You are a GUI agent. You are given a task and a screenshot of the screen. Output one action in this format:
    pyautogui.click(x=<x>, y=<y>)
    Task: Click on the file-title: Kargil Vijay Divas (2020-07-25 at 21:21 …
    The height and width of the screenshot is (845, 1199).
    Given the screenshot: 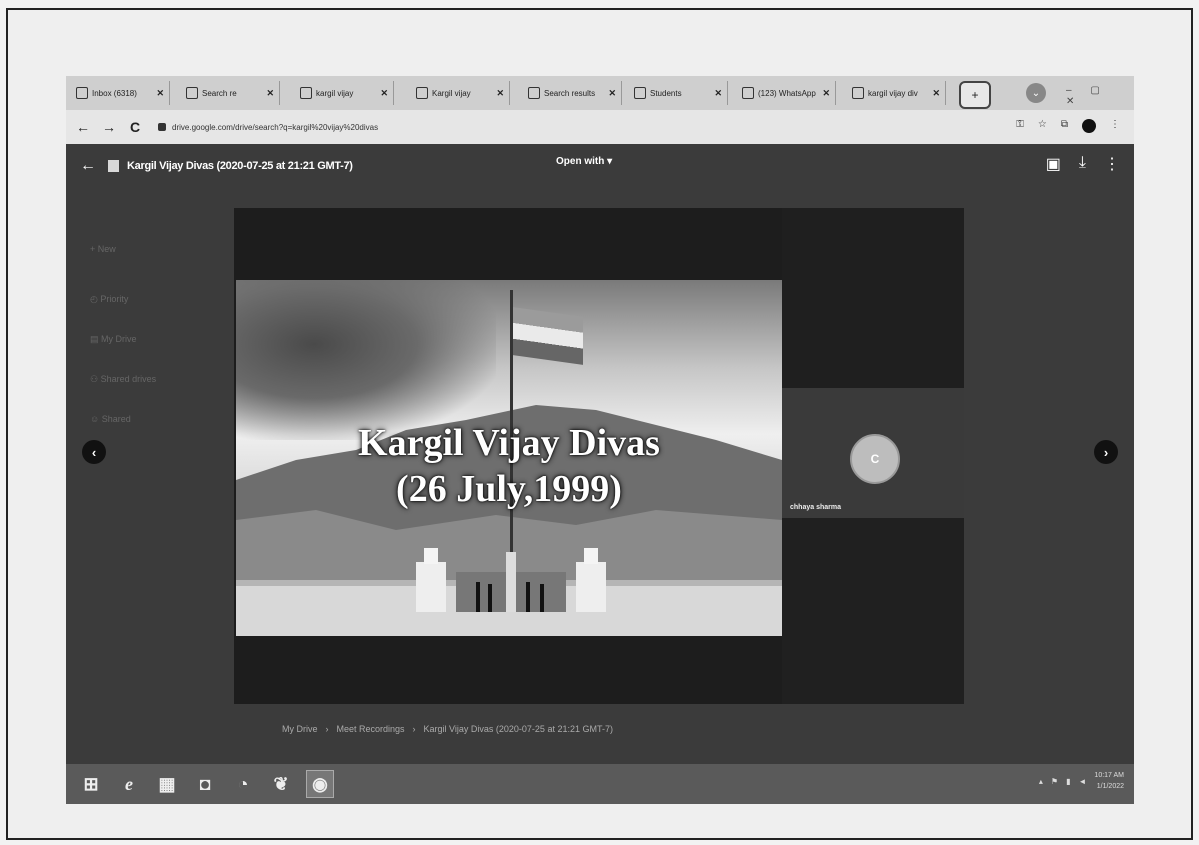 What is the action you would take?
    pyautogui.click(x=240, y=166)
    